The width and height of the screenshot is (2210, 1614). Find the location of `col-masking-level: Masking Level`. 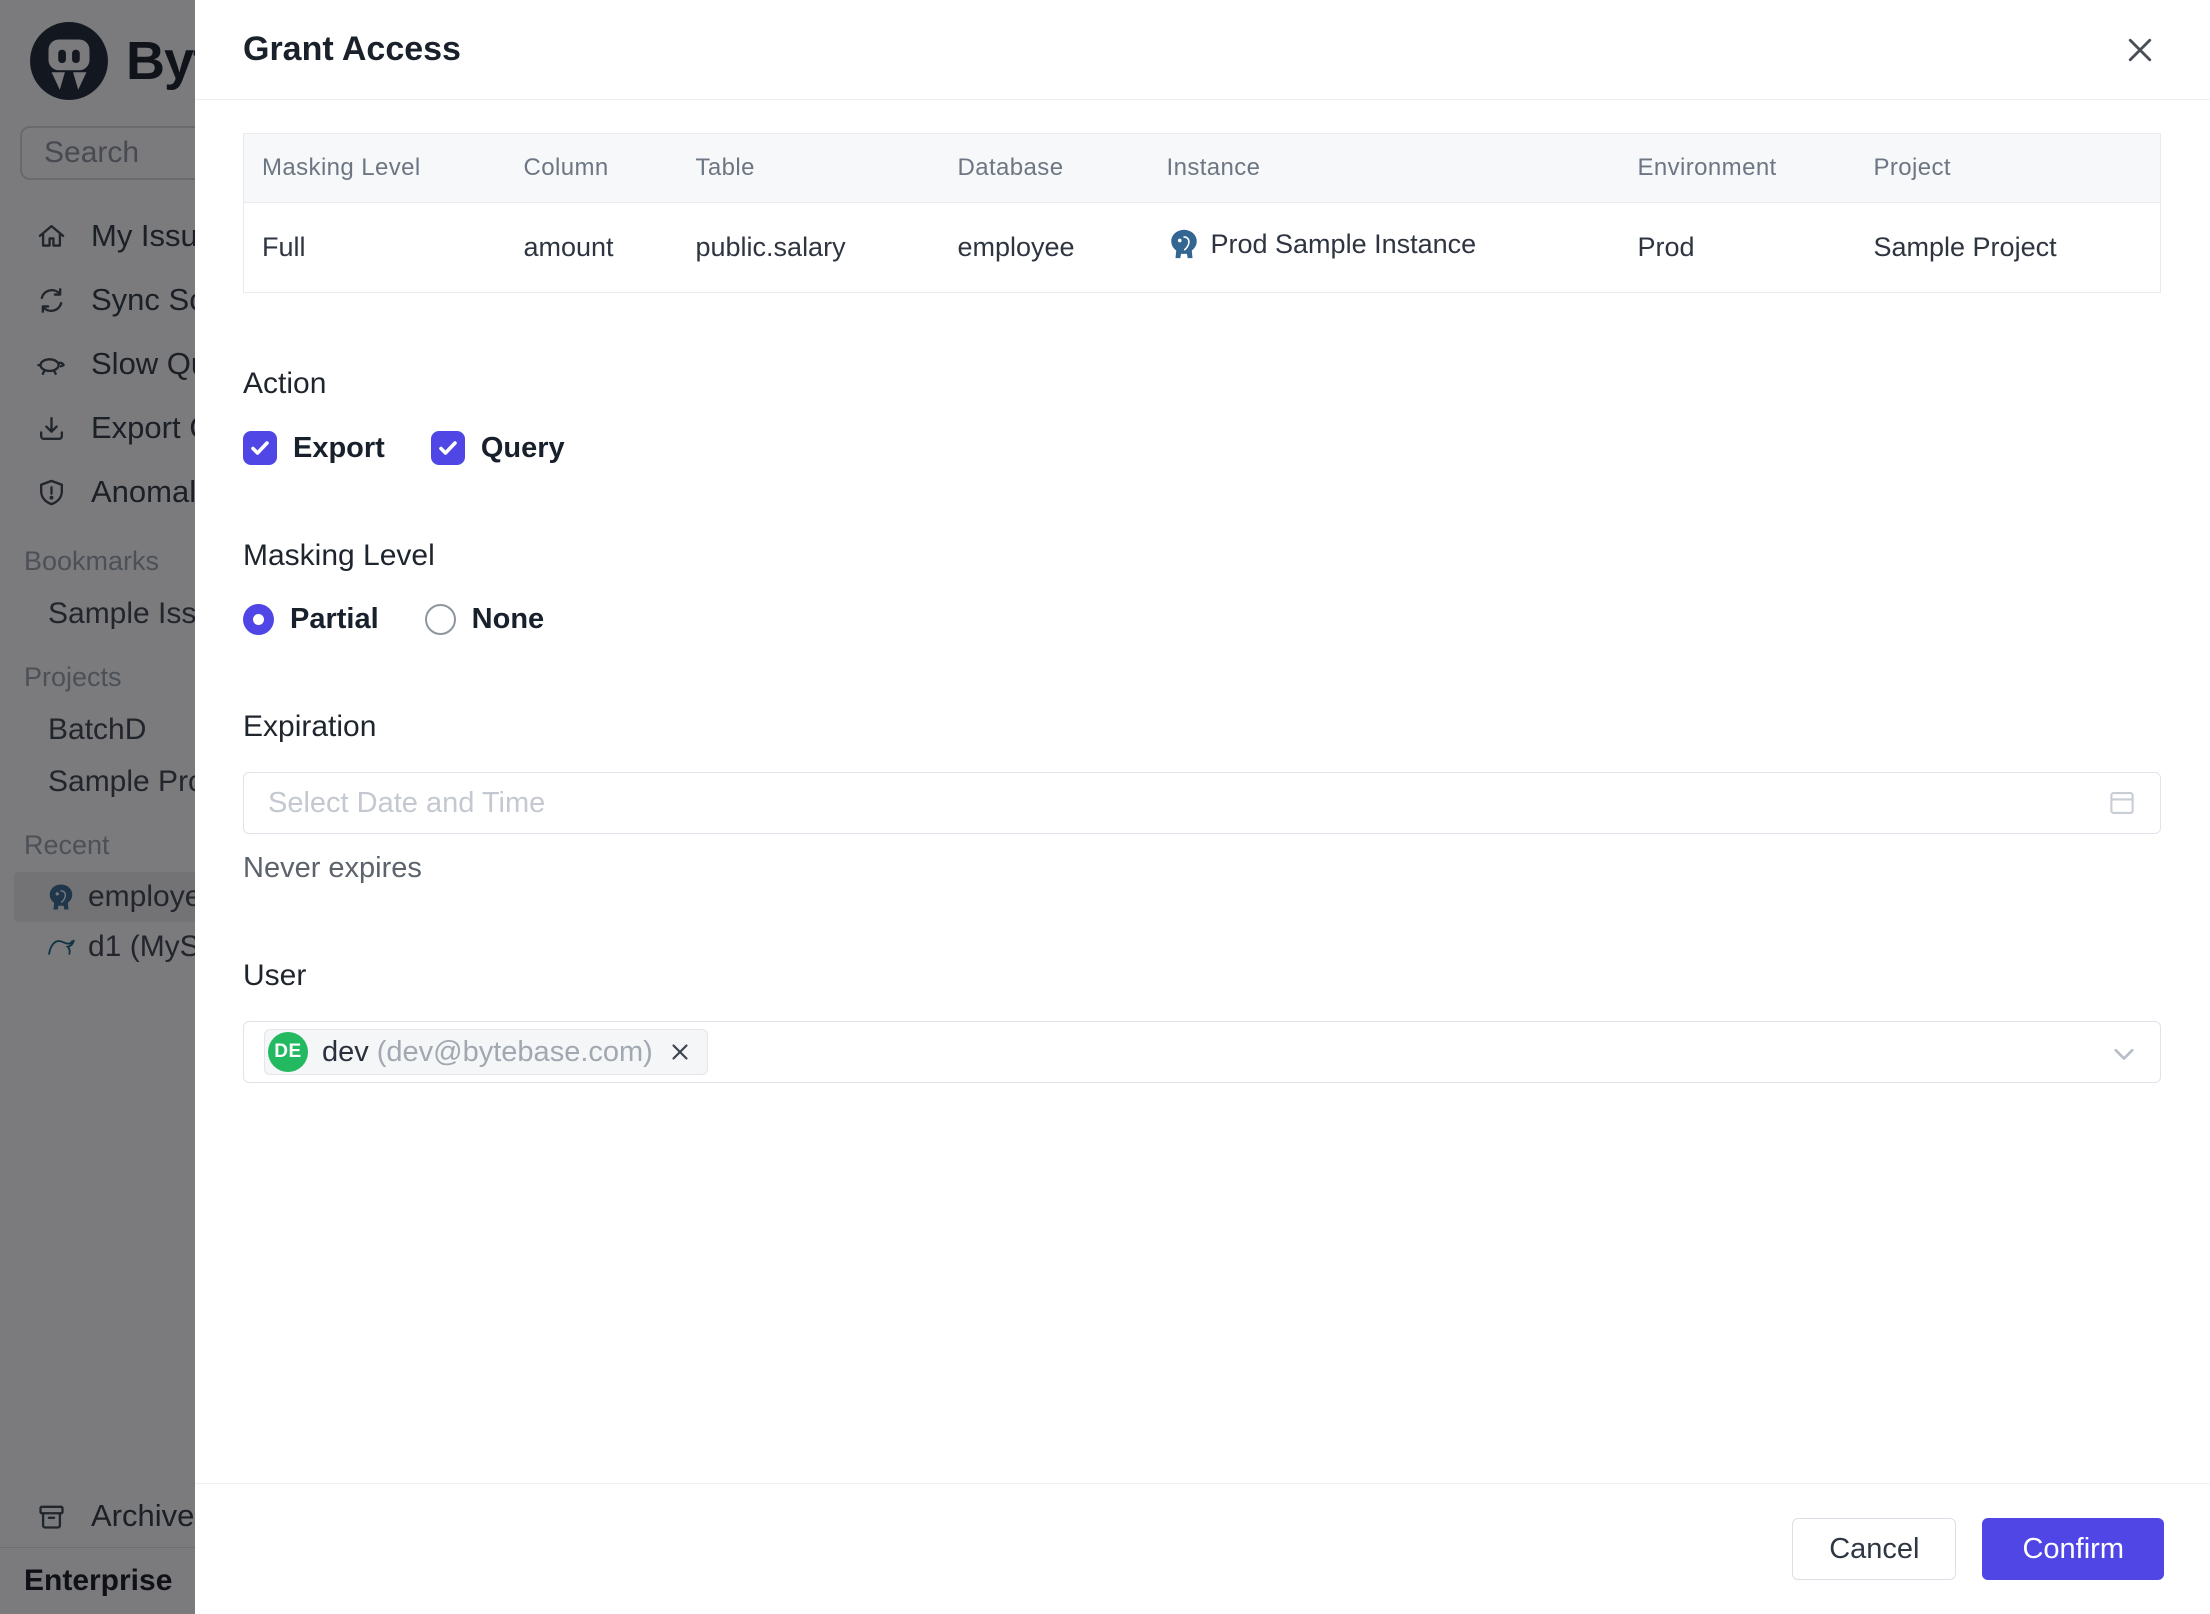

col-masking-level: Masking Level is located at coordinates (374, 168).